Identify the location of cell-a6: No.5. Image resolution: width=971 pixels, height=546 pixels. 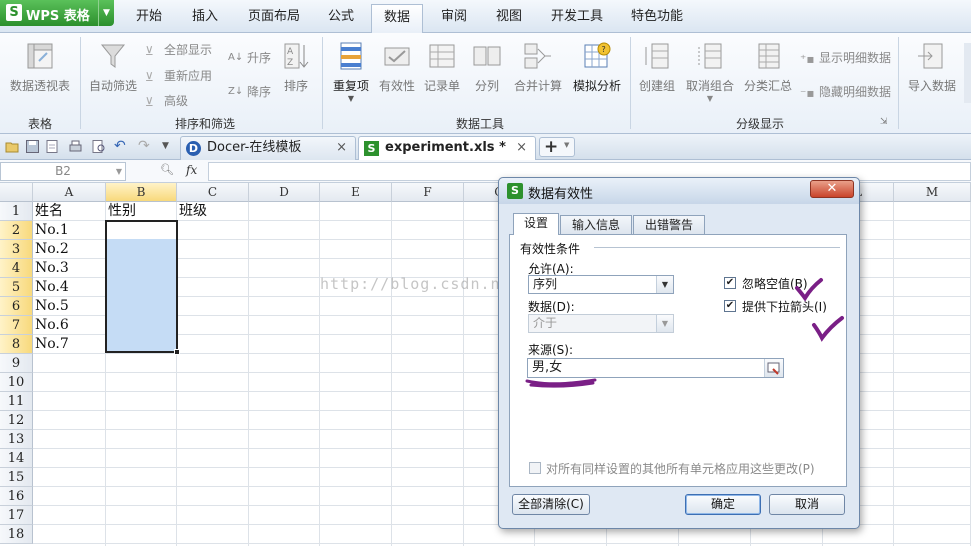
(51, 306).